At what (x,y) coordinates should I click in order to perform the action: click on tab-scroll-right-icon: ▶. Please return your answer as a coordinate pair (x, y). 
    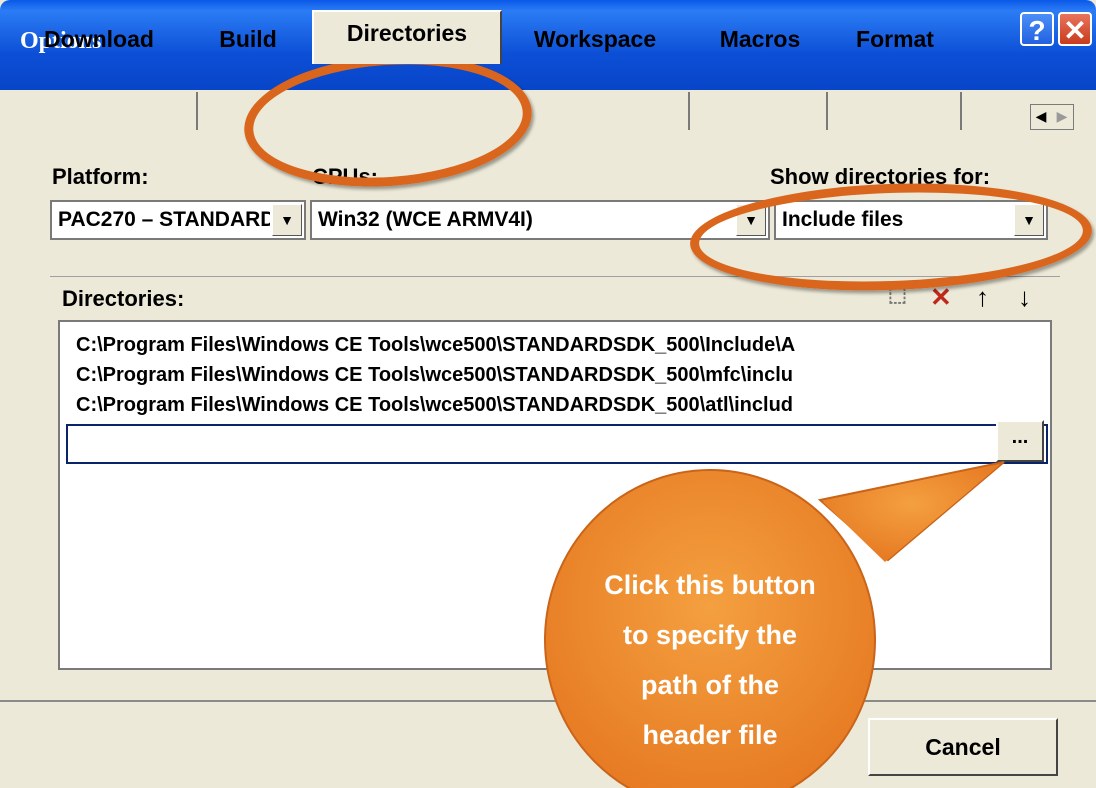
    Looking at the image, I should click on (1062, 116).